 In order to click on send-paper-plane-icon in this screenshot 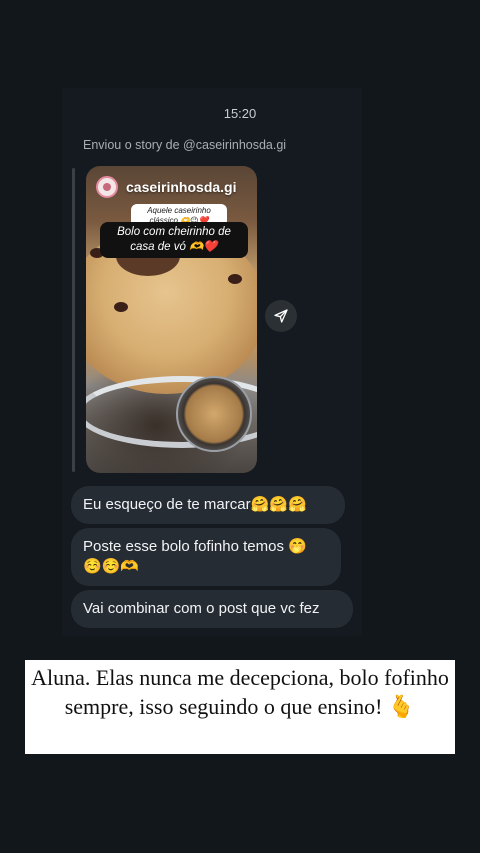, I will do `click(281, 316)`.